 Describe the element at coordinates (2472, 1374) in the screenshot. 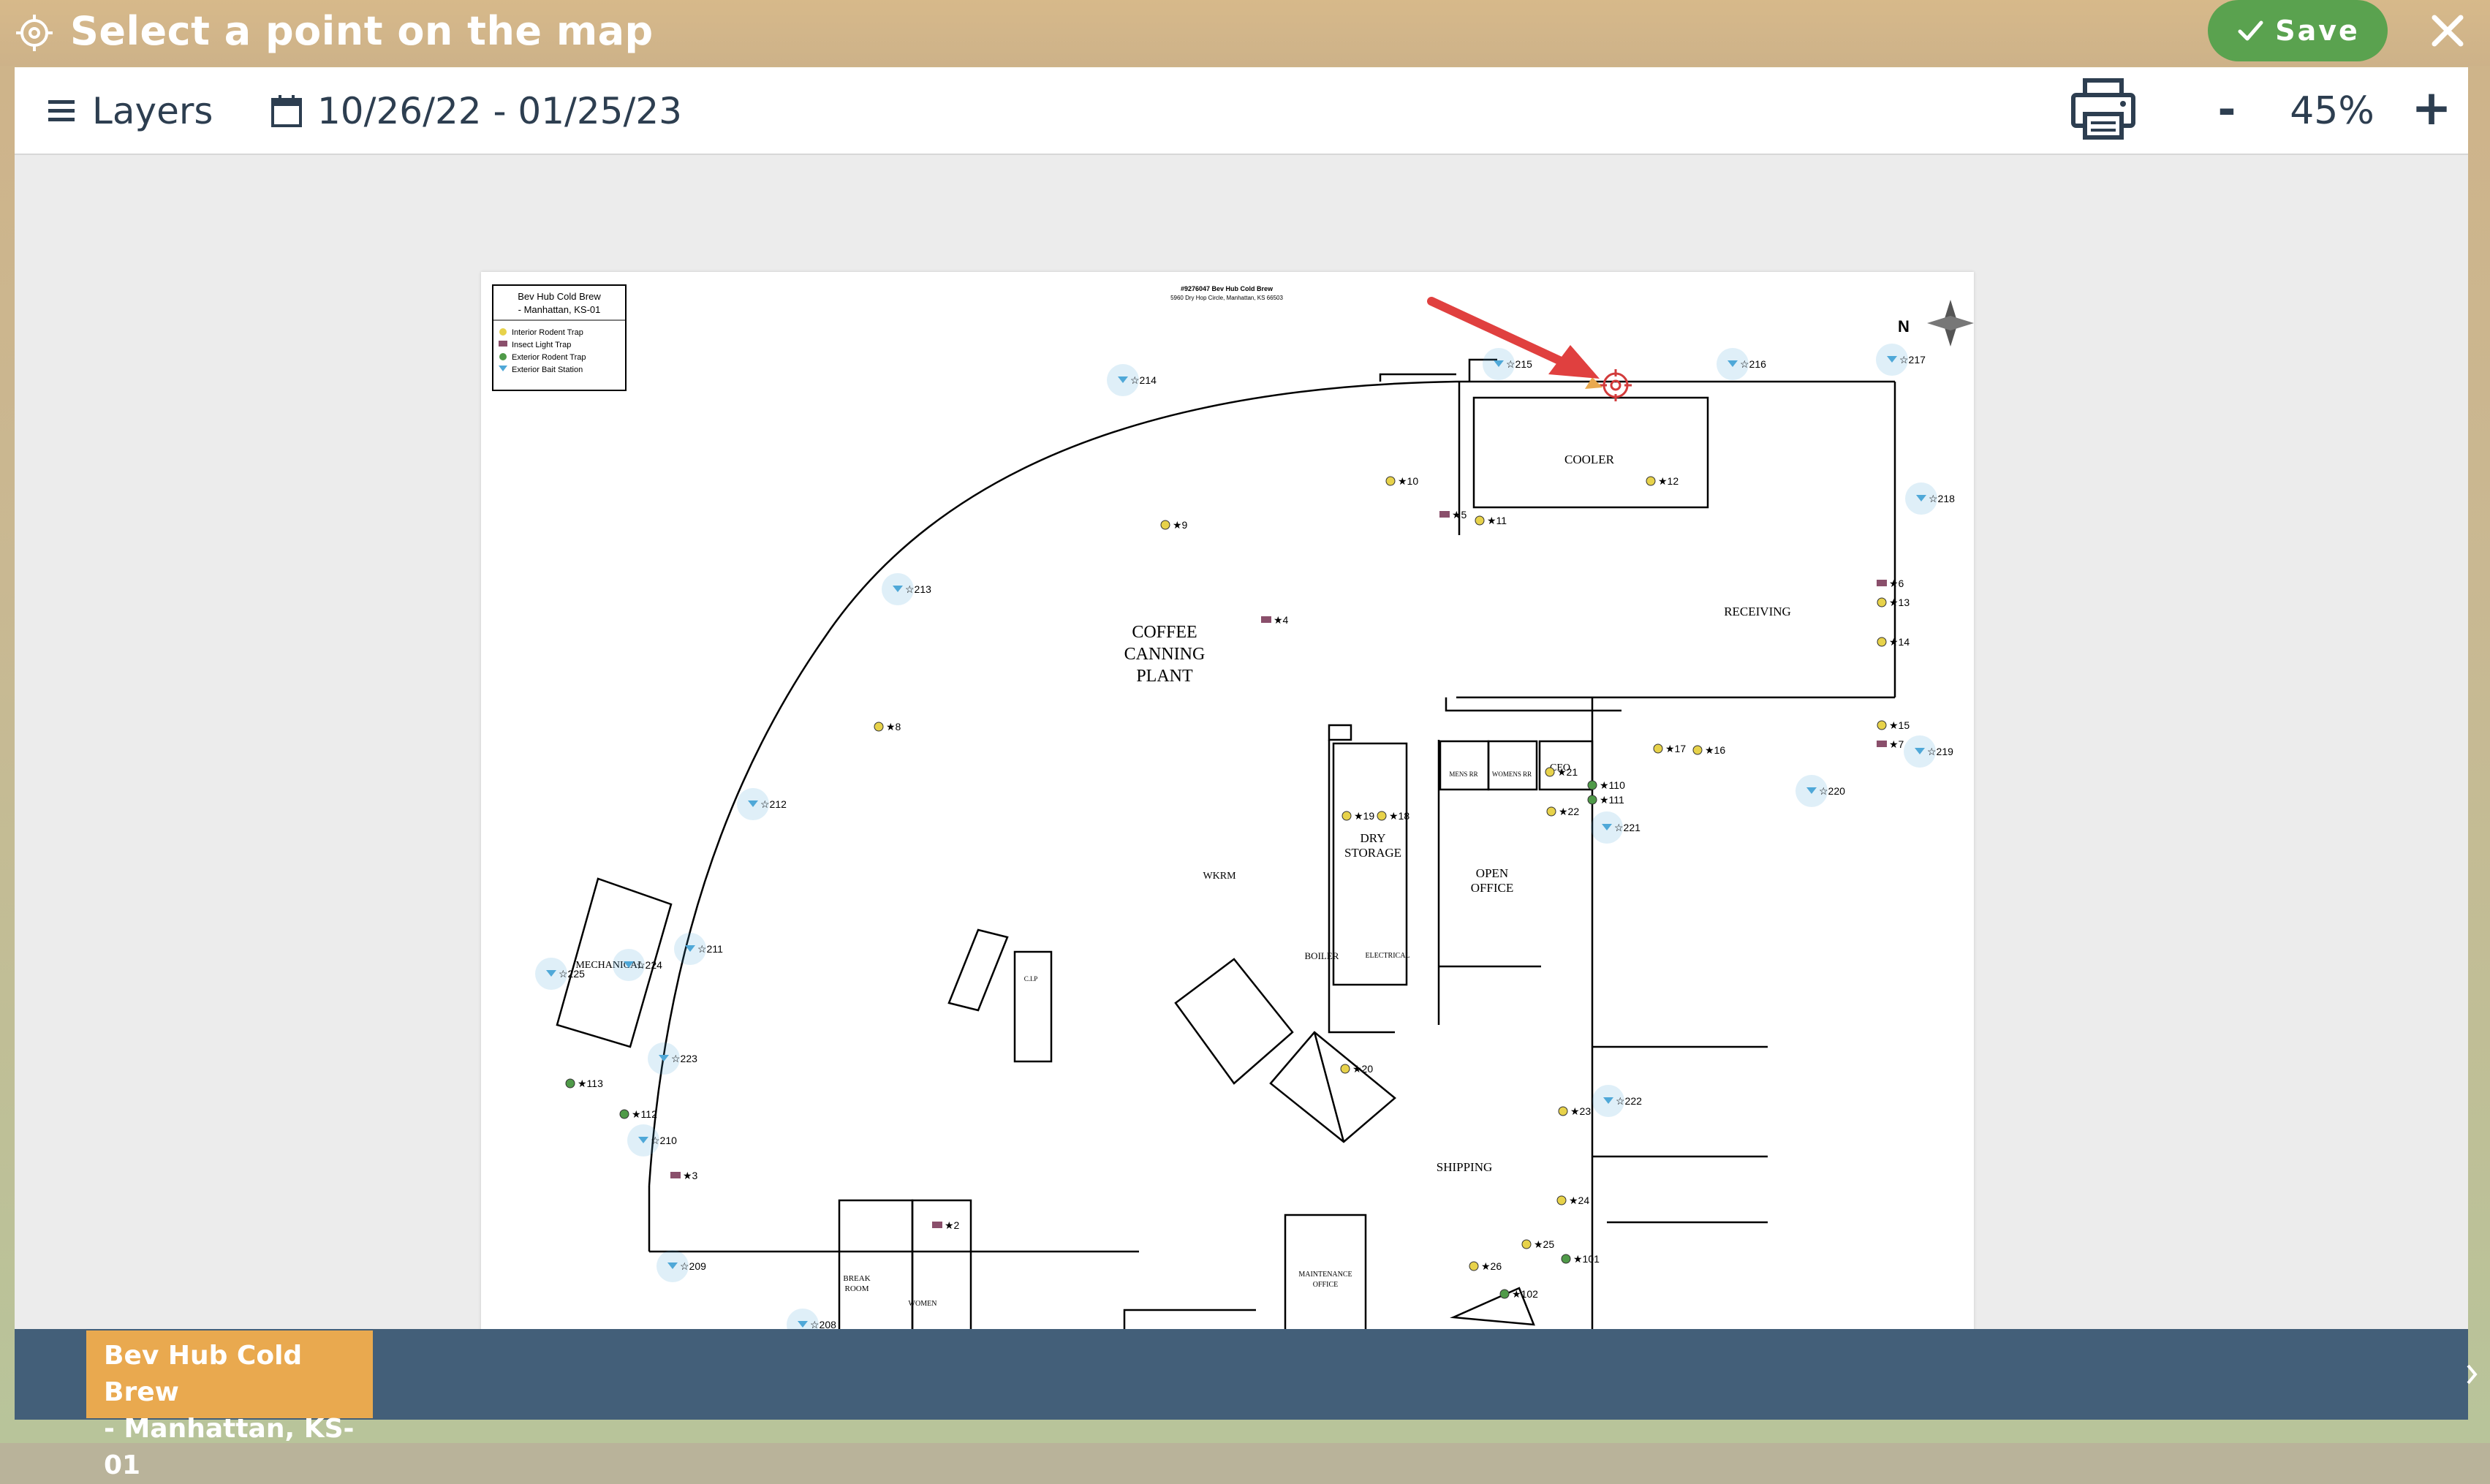

I see `chevron-right-icon` at that location.